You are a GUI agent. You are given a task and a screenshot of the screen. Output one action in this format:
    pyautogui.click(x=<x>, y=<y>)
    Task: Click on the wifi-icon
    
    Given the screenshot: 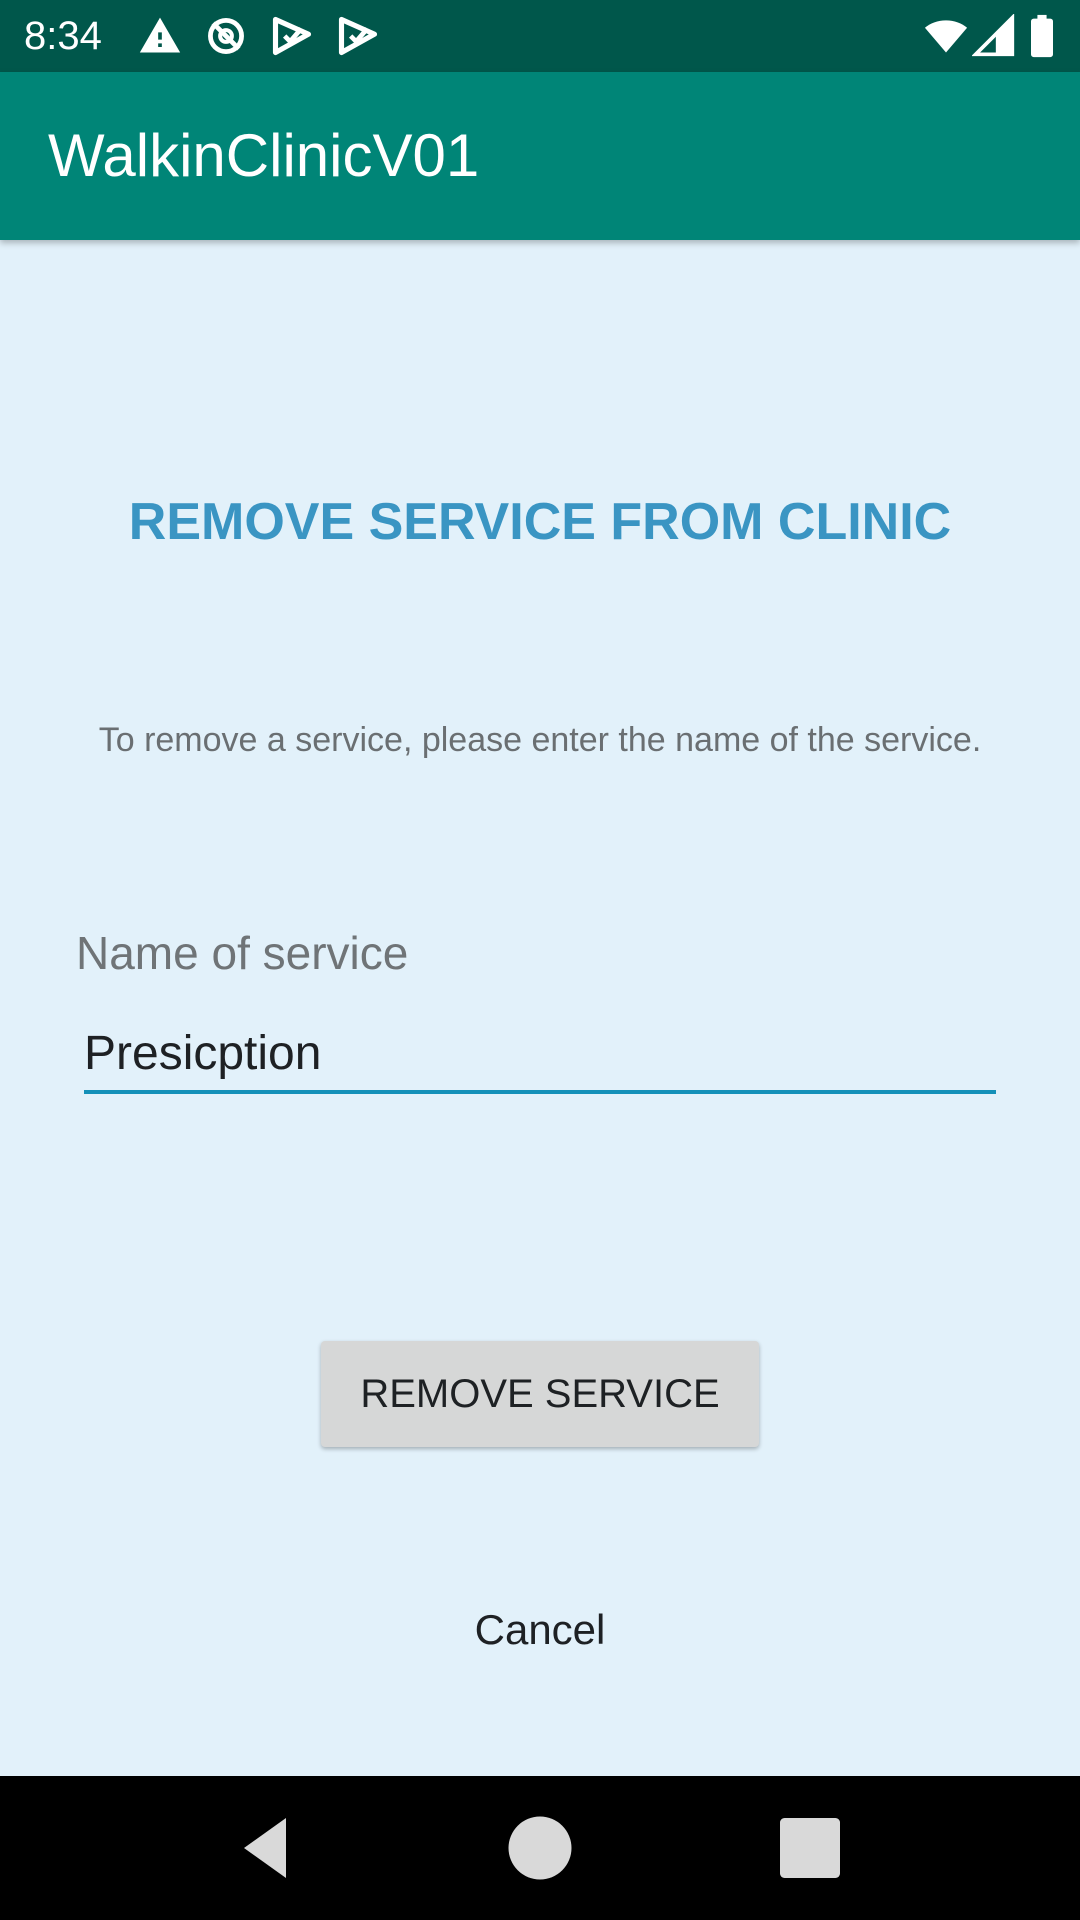 What is the action you would take?
    pyautogui.click(x=946, y=36)
    